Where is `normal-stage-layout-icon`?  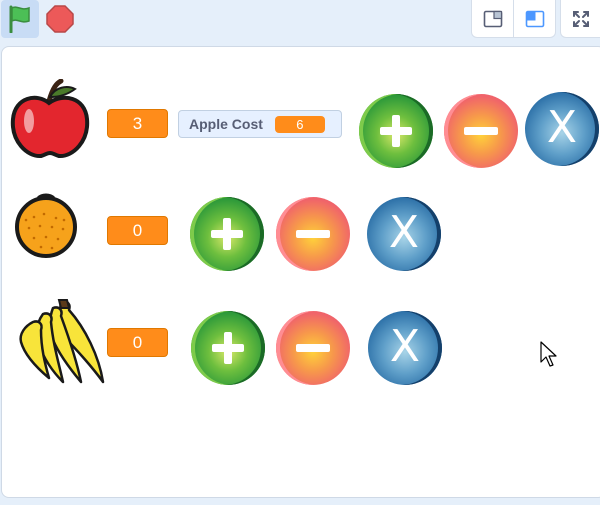
normal-stage-layout-icon is located at coordinates (534, 18).